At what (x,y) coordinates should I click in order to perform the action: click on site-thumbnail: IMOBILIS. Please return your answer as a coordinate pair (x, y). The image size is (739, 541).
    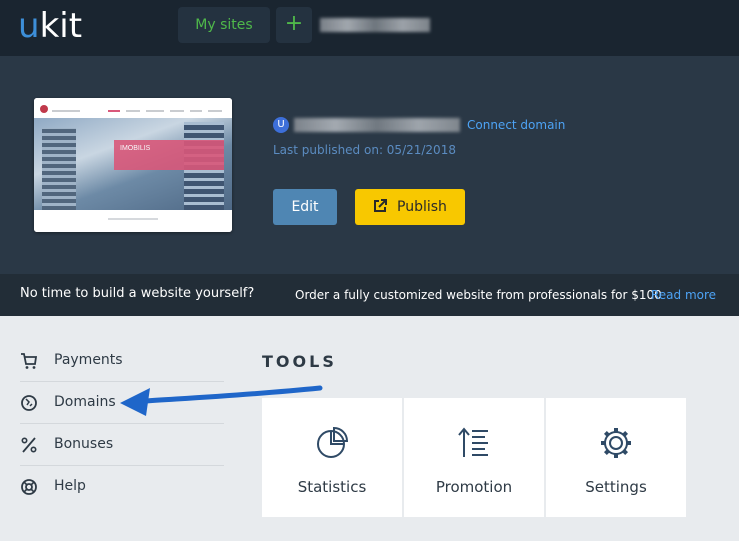
    Looking at the image, I should click on (133, 165).